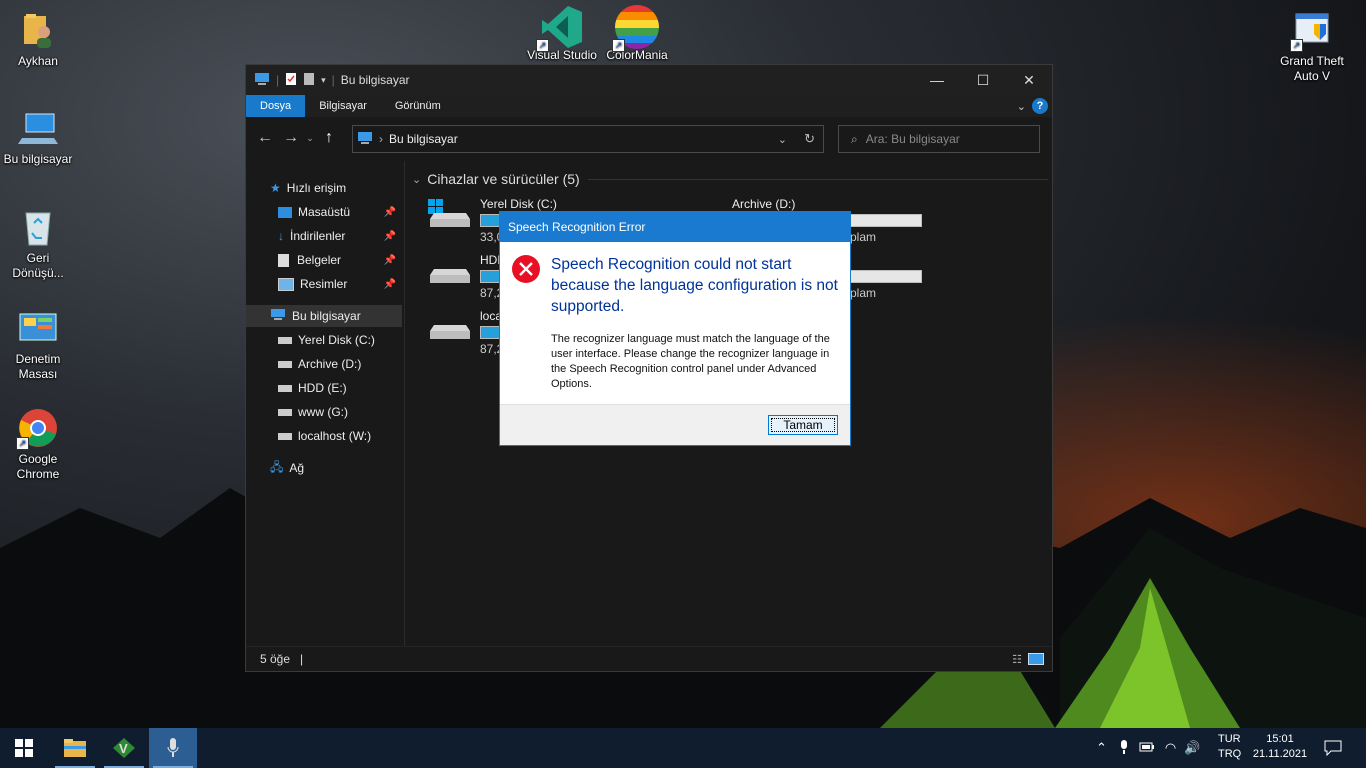  I want to click on up-button: ↑, so click(329, 138).